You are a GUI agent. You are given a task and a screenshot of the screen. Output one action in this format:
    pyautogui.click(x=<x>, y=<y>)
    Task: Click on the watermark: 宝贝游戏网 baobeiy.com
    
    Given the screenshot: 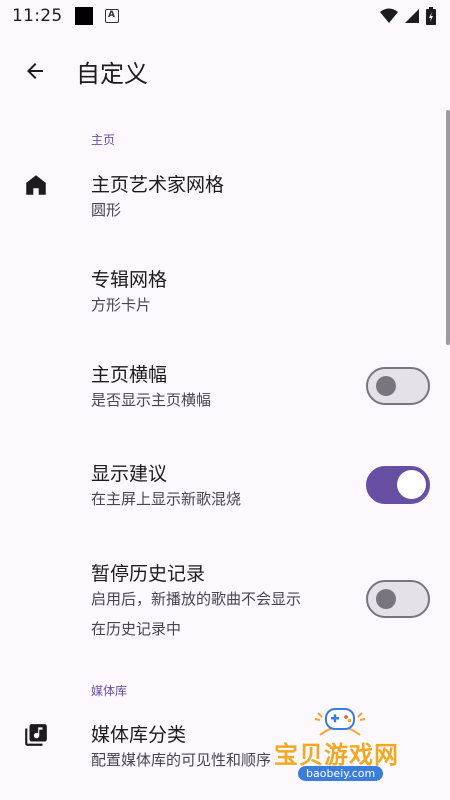 What is the action you would take?
    pyautogui.click(x=355, y=747)
    